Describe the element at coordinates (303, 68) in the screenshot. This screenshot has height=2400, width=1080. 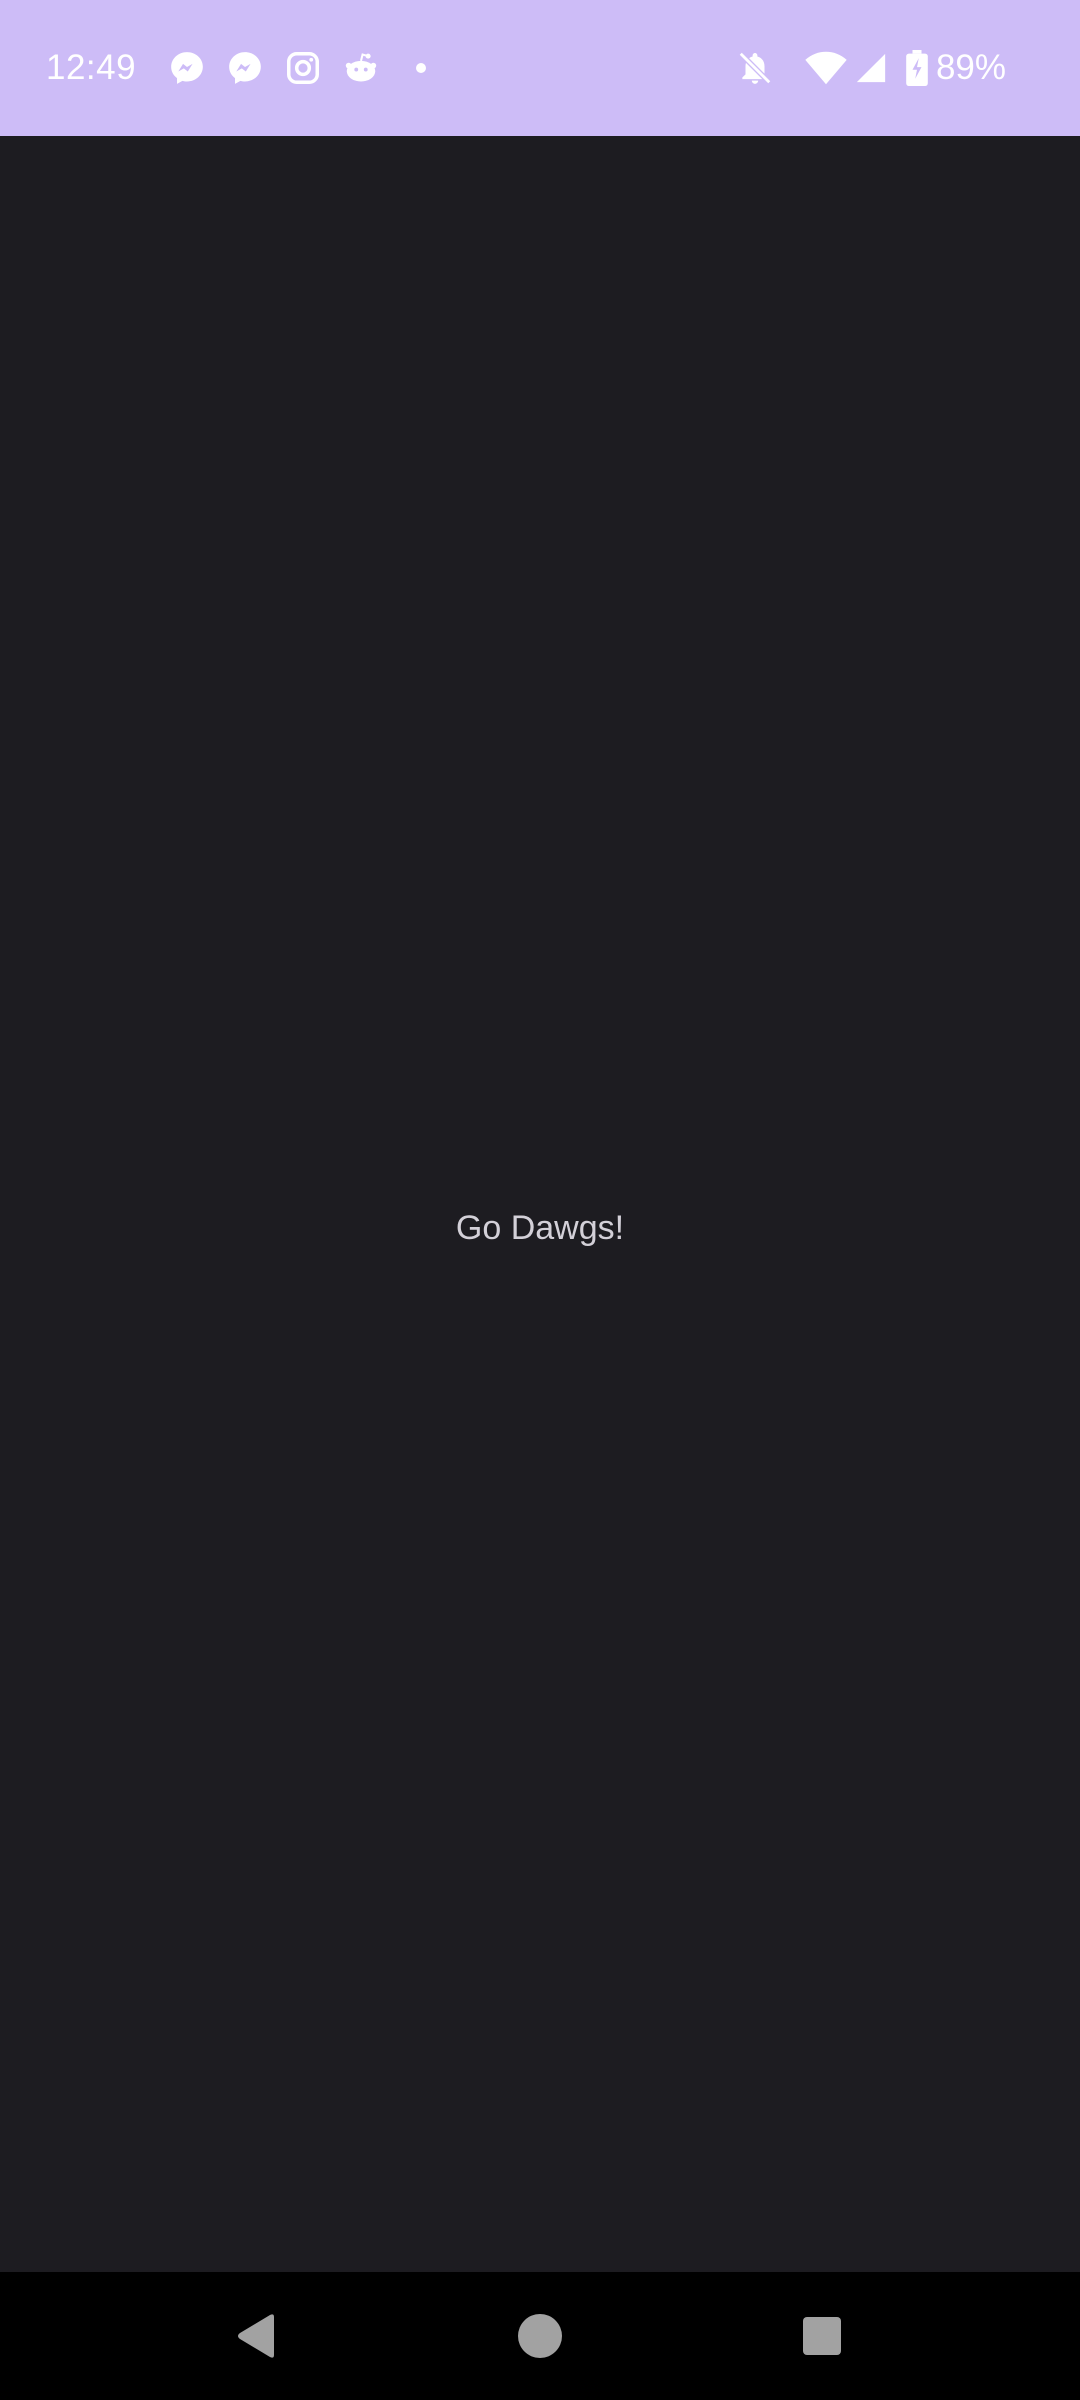
I see `instagram-icon` at that location.